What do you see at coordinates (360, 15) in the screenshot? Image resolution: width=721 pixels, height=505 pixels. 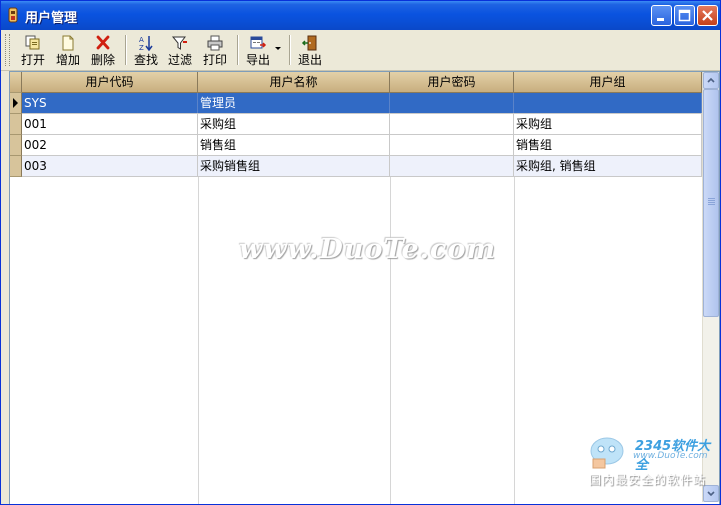 I see `title-bar: 用户管理` at bounding box center [360, 15].